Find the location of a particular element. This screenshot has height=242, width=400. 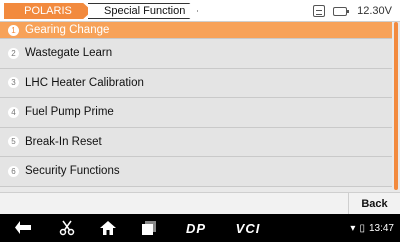

item-number: 4 is located at coordinates (13, 112).